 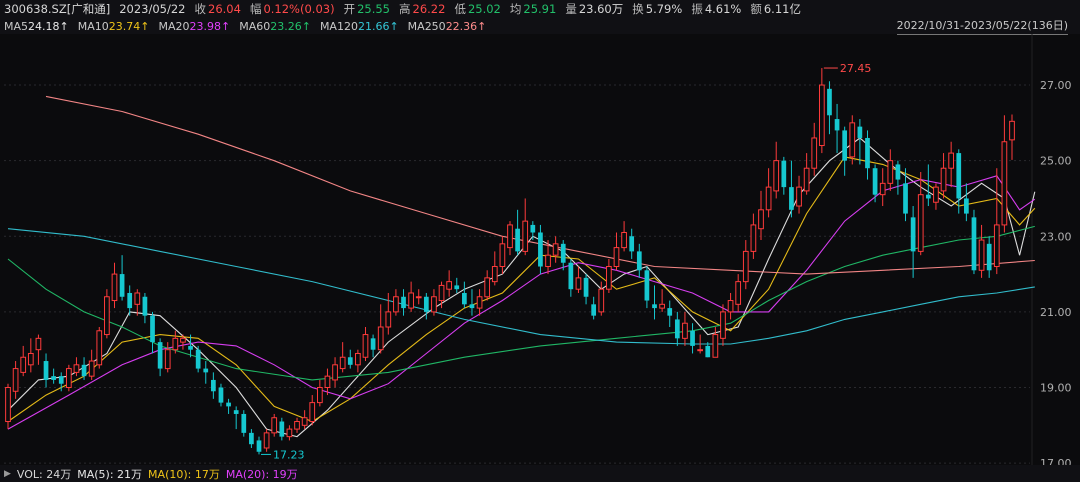 What do you see at coordinates (484, 9) in the screenshot?
I see `low-value: 25.02` at bounding box center [484, 9].